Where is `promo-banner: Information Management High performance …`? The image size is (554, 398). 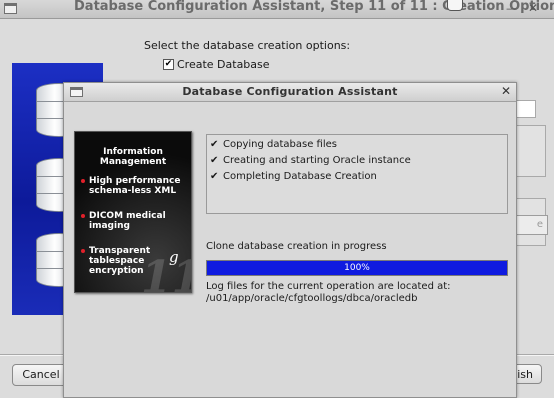
promo-banner: Information Management High performance … is located at coordinates (133, 212).